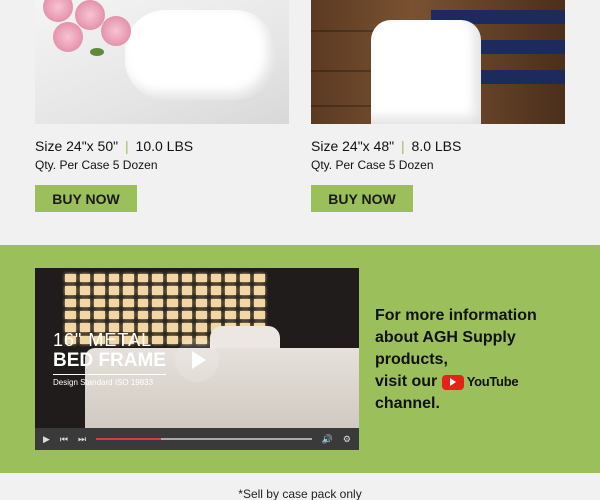  What do you see at coordinates (426, 72) in the screenshot?
I see `towel-fold` at bounding box center [426, 72].